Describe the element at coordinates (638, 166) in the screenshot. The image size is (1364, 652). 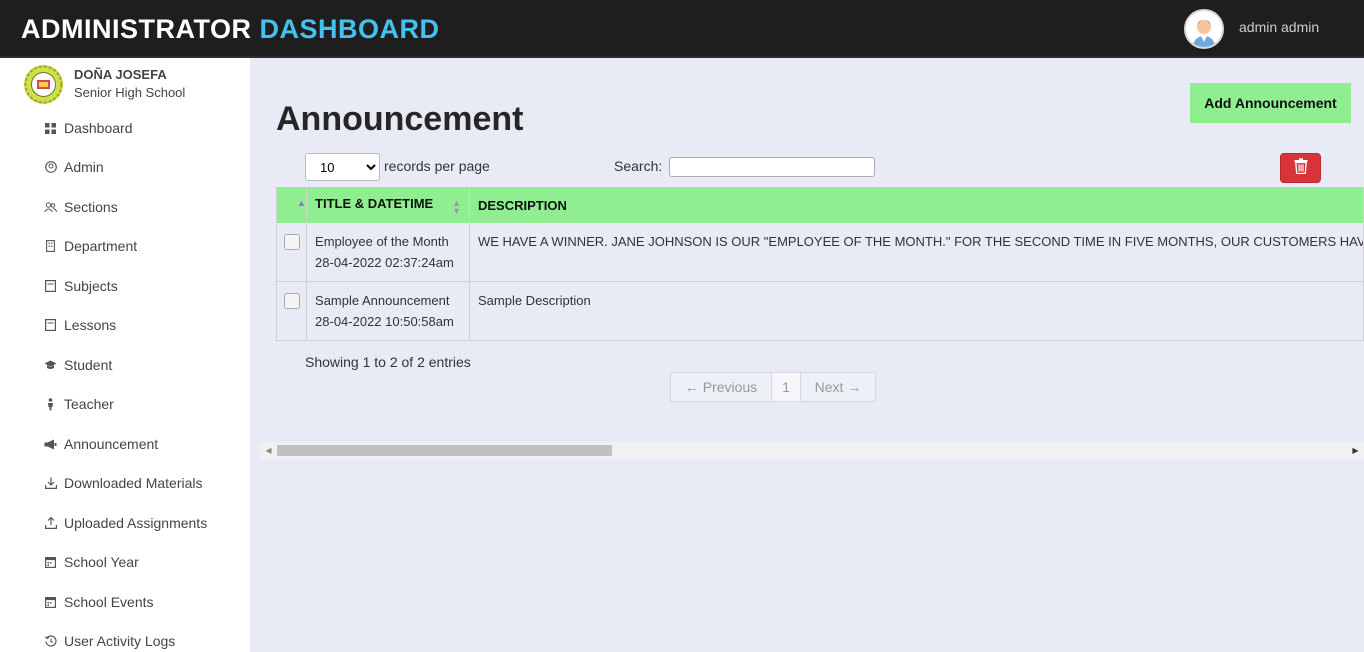
I see `search-label: Search:` at that location.